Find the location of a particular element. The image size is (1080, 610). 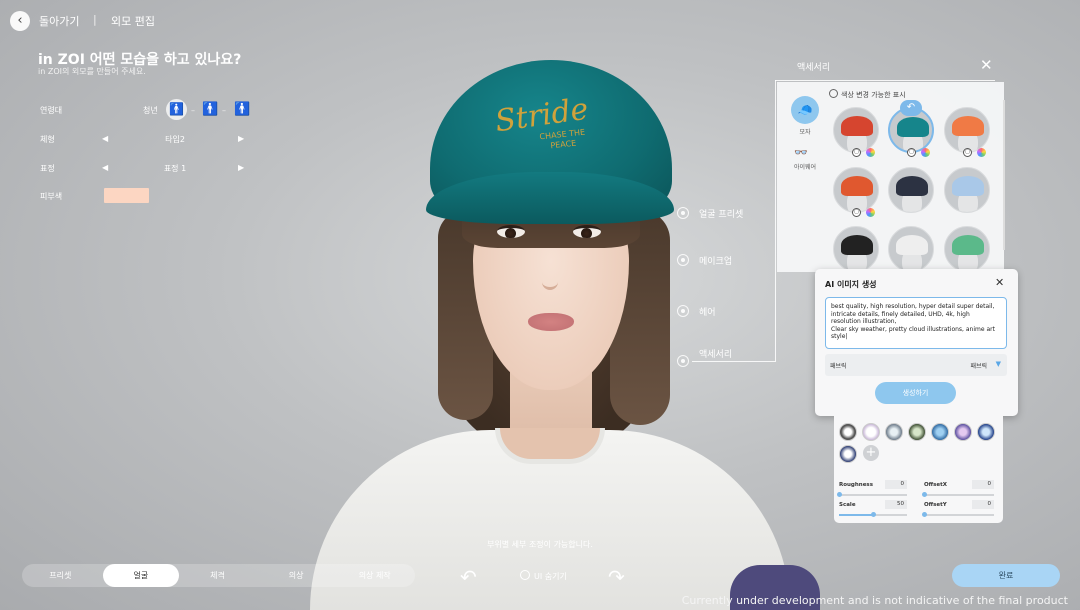

offsetx-slider is located at coordinates (958, 494).